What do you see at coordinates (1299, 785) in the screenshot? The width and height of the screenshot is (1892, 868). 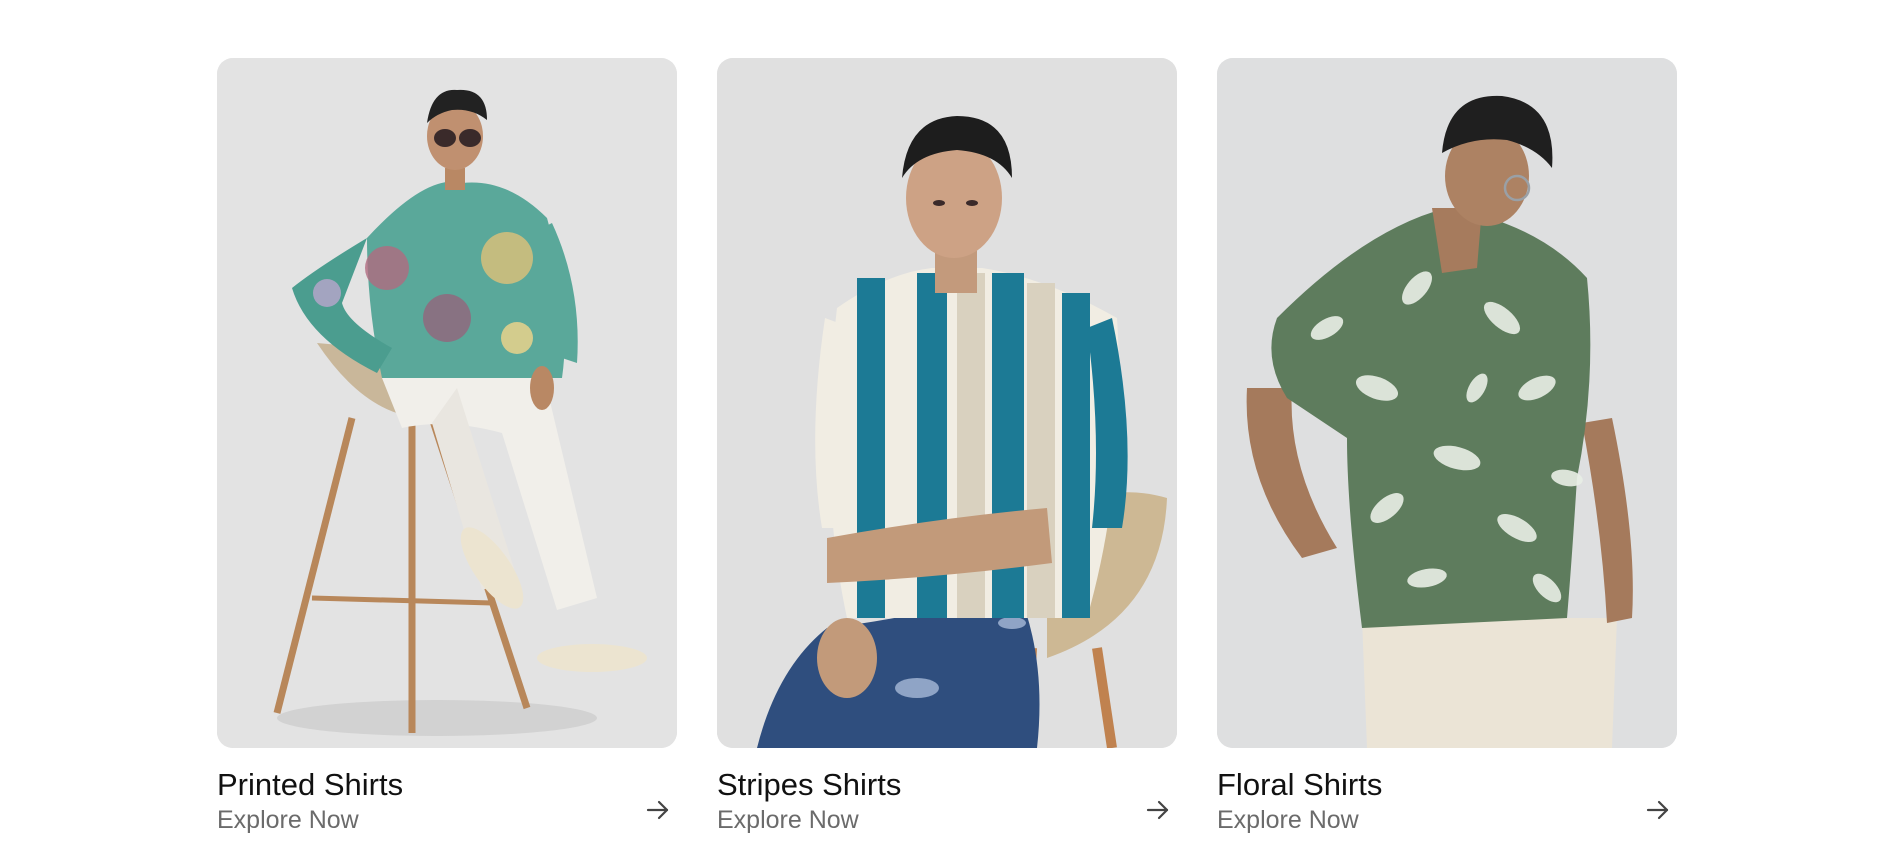 I see `category-title: Floral Shirts` at bounding box center [1299, 785].